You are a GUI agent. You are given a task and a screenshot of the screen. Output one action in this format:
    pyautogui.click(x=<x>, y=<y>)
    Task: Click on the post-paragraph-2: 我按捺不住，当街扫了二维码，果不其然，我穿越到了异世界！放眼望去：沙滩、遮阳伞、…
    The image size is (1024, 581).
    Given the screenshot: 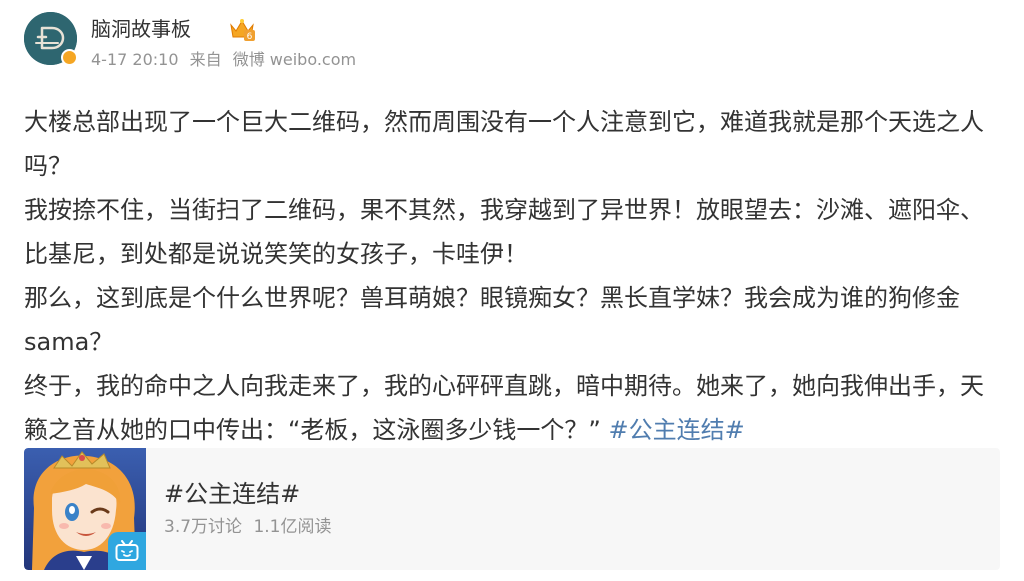 What is the action you would take?
    pyautogui.click(x=504, y=232)
    